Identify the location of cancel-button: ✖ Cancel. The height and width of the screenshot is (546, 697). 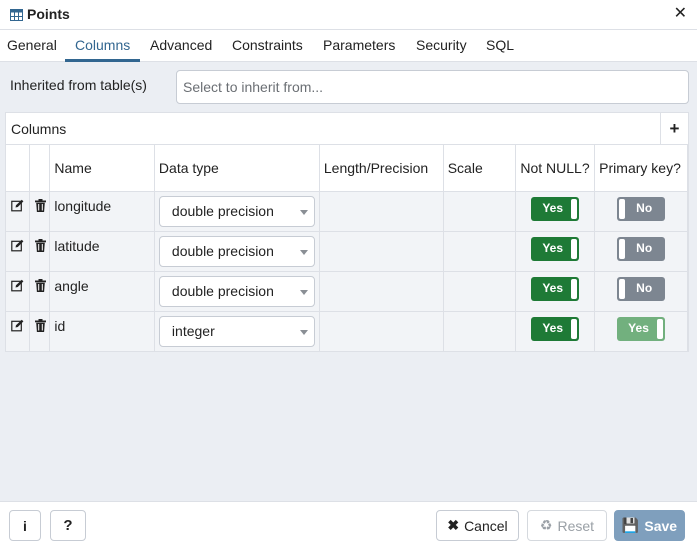
(477, 525).